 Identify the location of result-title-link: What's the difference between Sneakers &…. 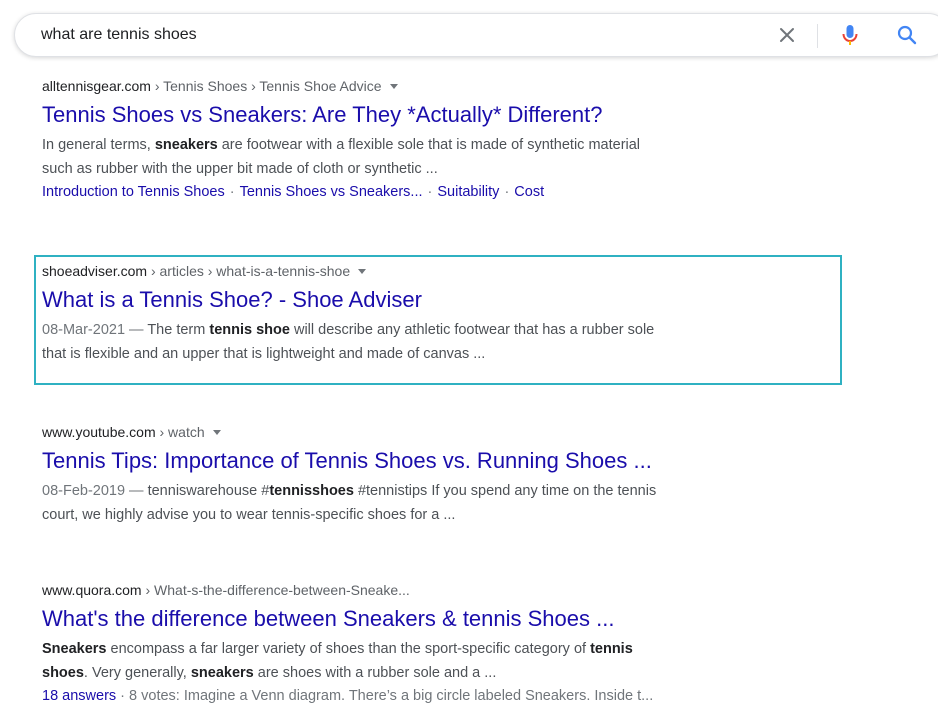
(442, 619).